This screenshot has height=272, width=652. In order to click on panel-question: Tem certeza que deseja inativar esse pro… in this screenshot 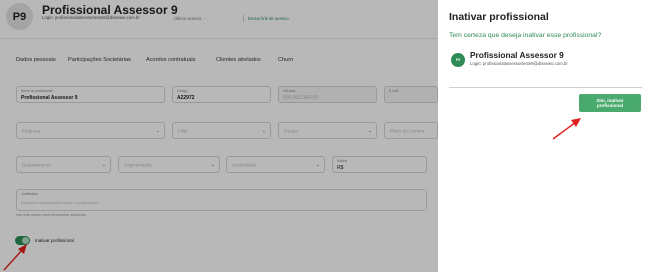, I will do `click(525, 35)`.